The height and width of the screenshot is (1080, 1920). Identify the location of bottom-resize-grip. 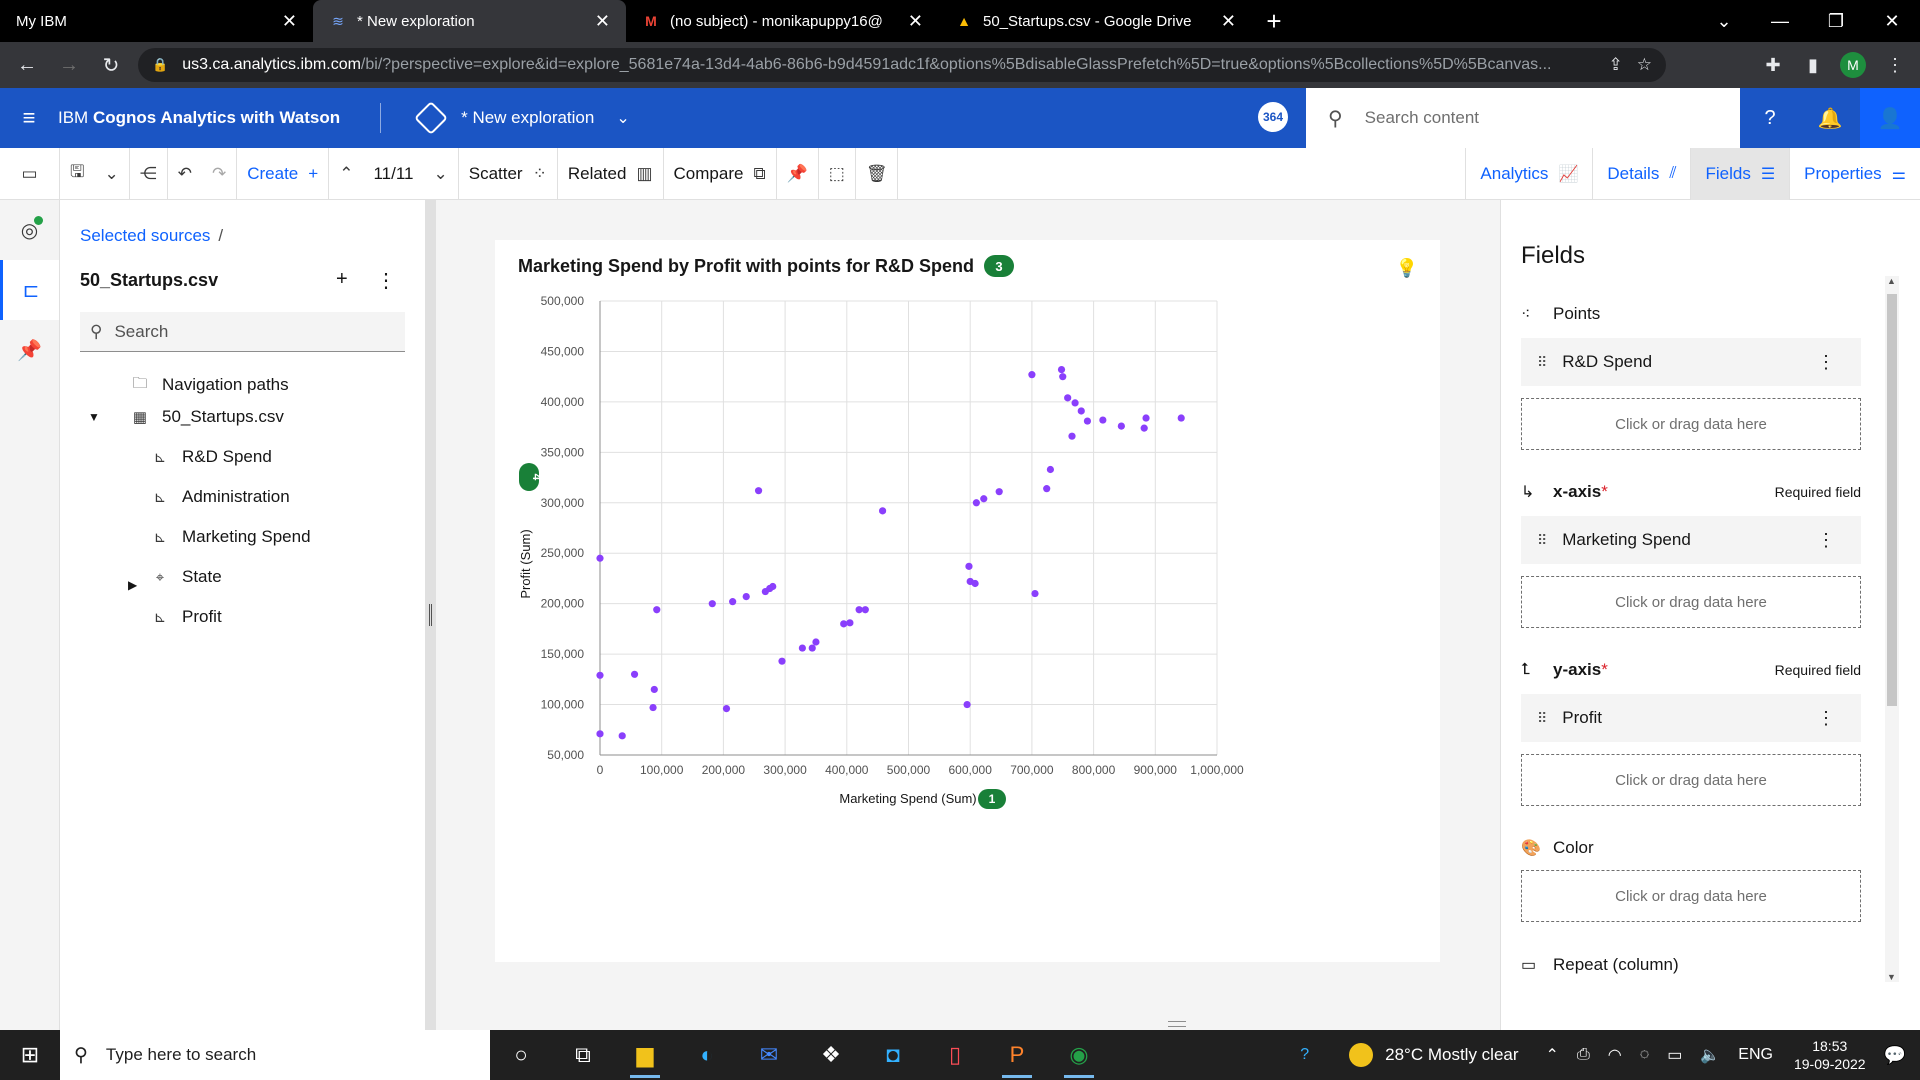
(1177, 1024).